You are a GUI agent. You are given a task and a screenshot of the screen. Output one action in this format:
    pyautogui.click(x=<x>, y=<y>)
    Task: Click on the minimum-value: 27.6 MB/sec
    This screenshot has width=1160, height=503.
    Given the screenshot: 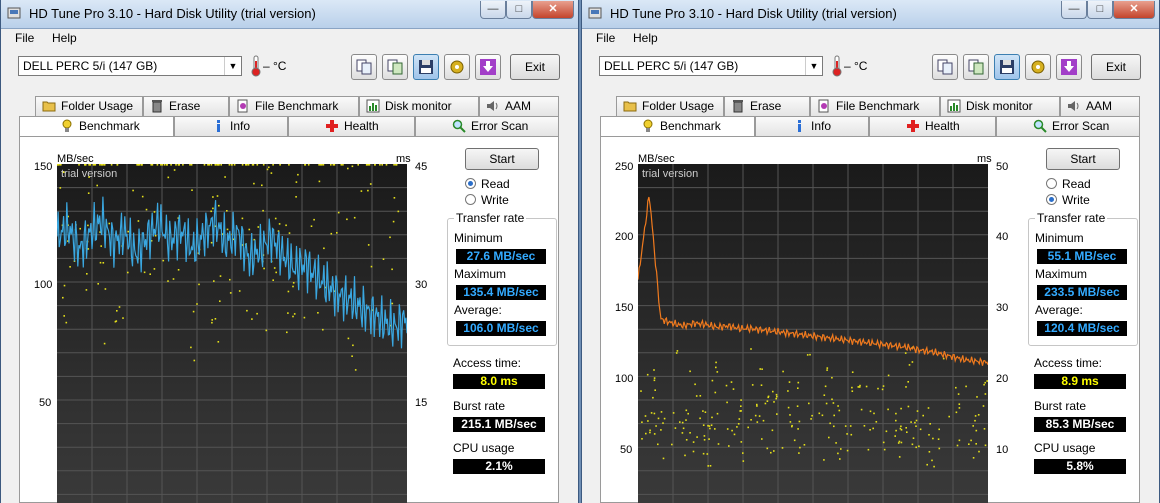 What is the action you would take?
    pyautogui.click(x=501, y=256)
    